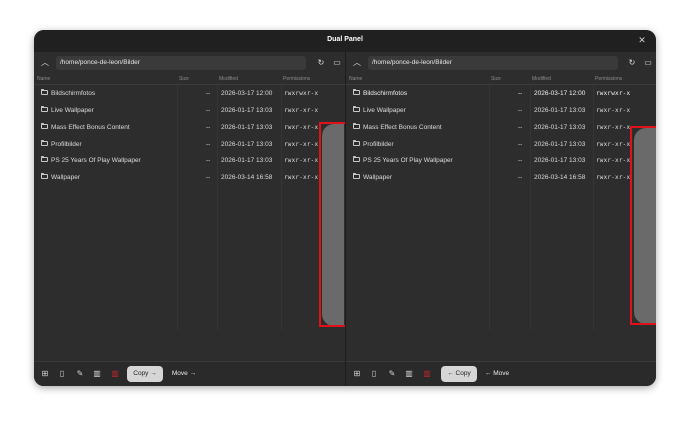  I want to click on panel-toolbar: ⊞ ▯ ✎ ▥ ▥ Copy → Move →, so click(189, 373).